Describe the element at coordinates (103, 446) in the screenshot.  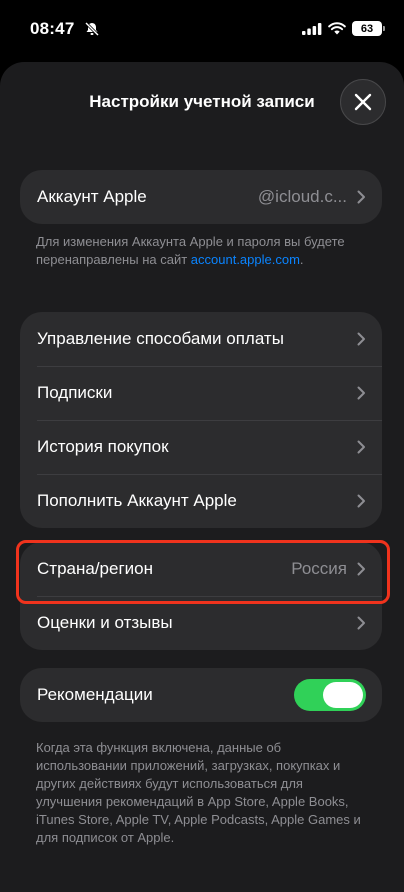
I see `row-label: История покупок` at that location.